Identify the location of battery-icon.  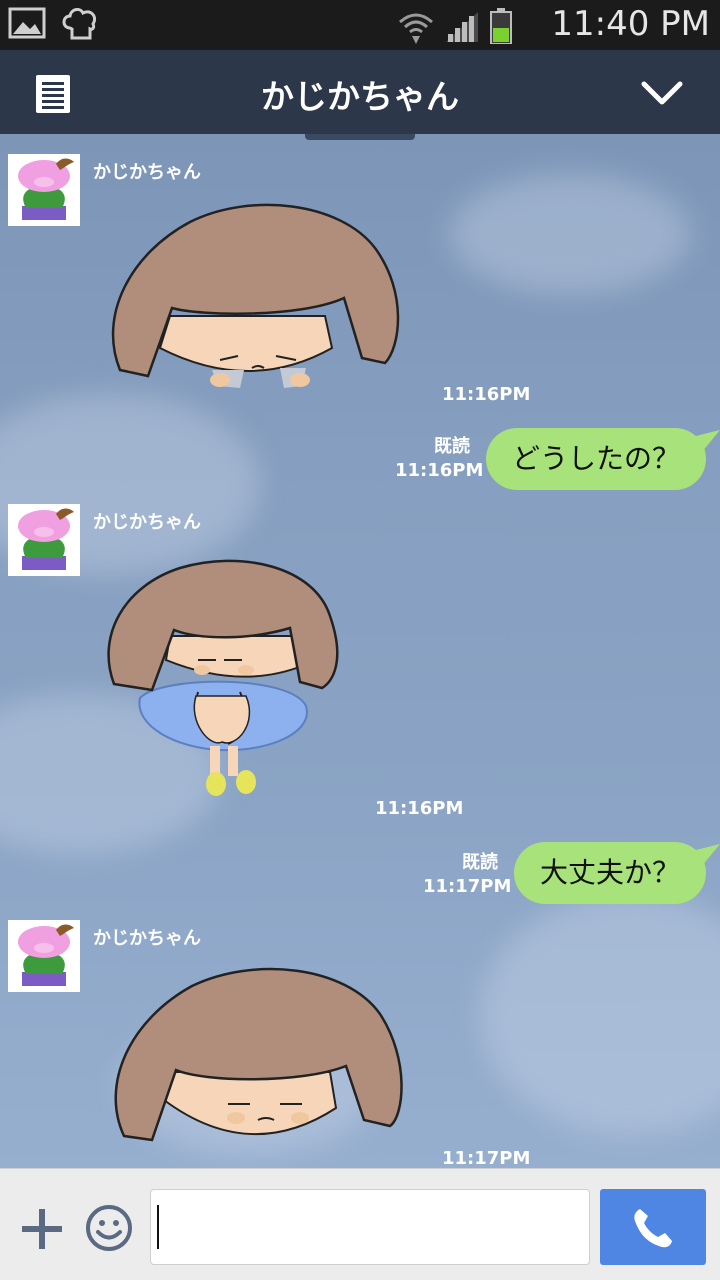
(501, 28).